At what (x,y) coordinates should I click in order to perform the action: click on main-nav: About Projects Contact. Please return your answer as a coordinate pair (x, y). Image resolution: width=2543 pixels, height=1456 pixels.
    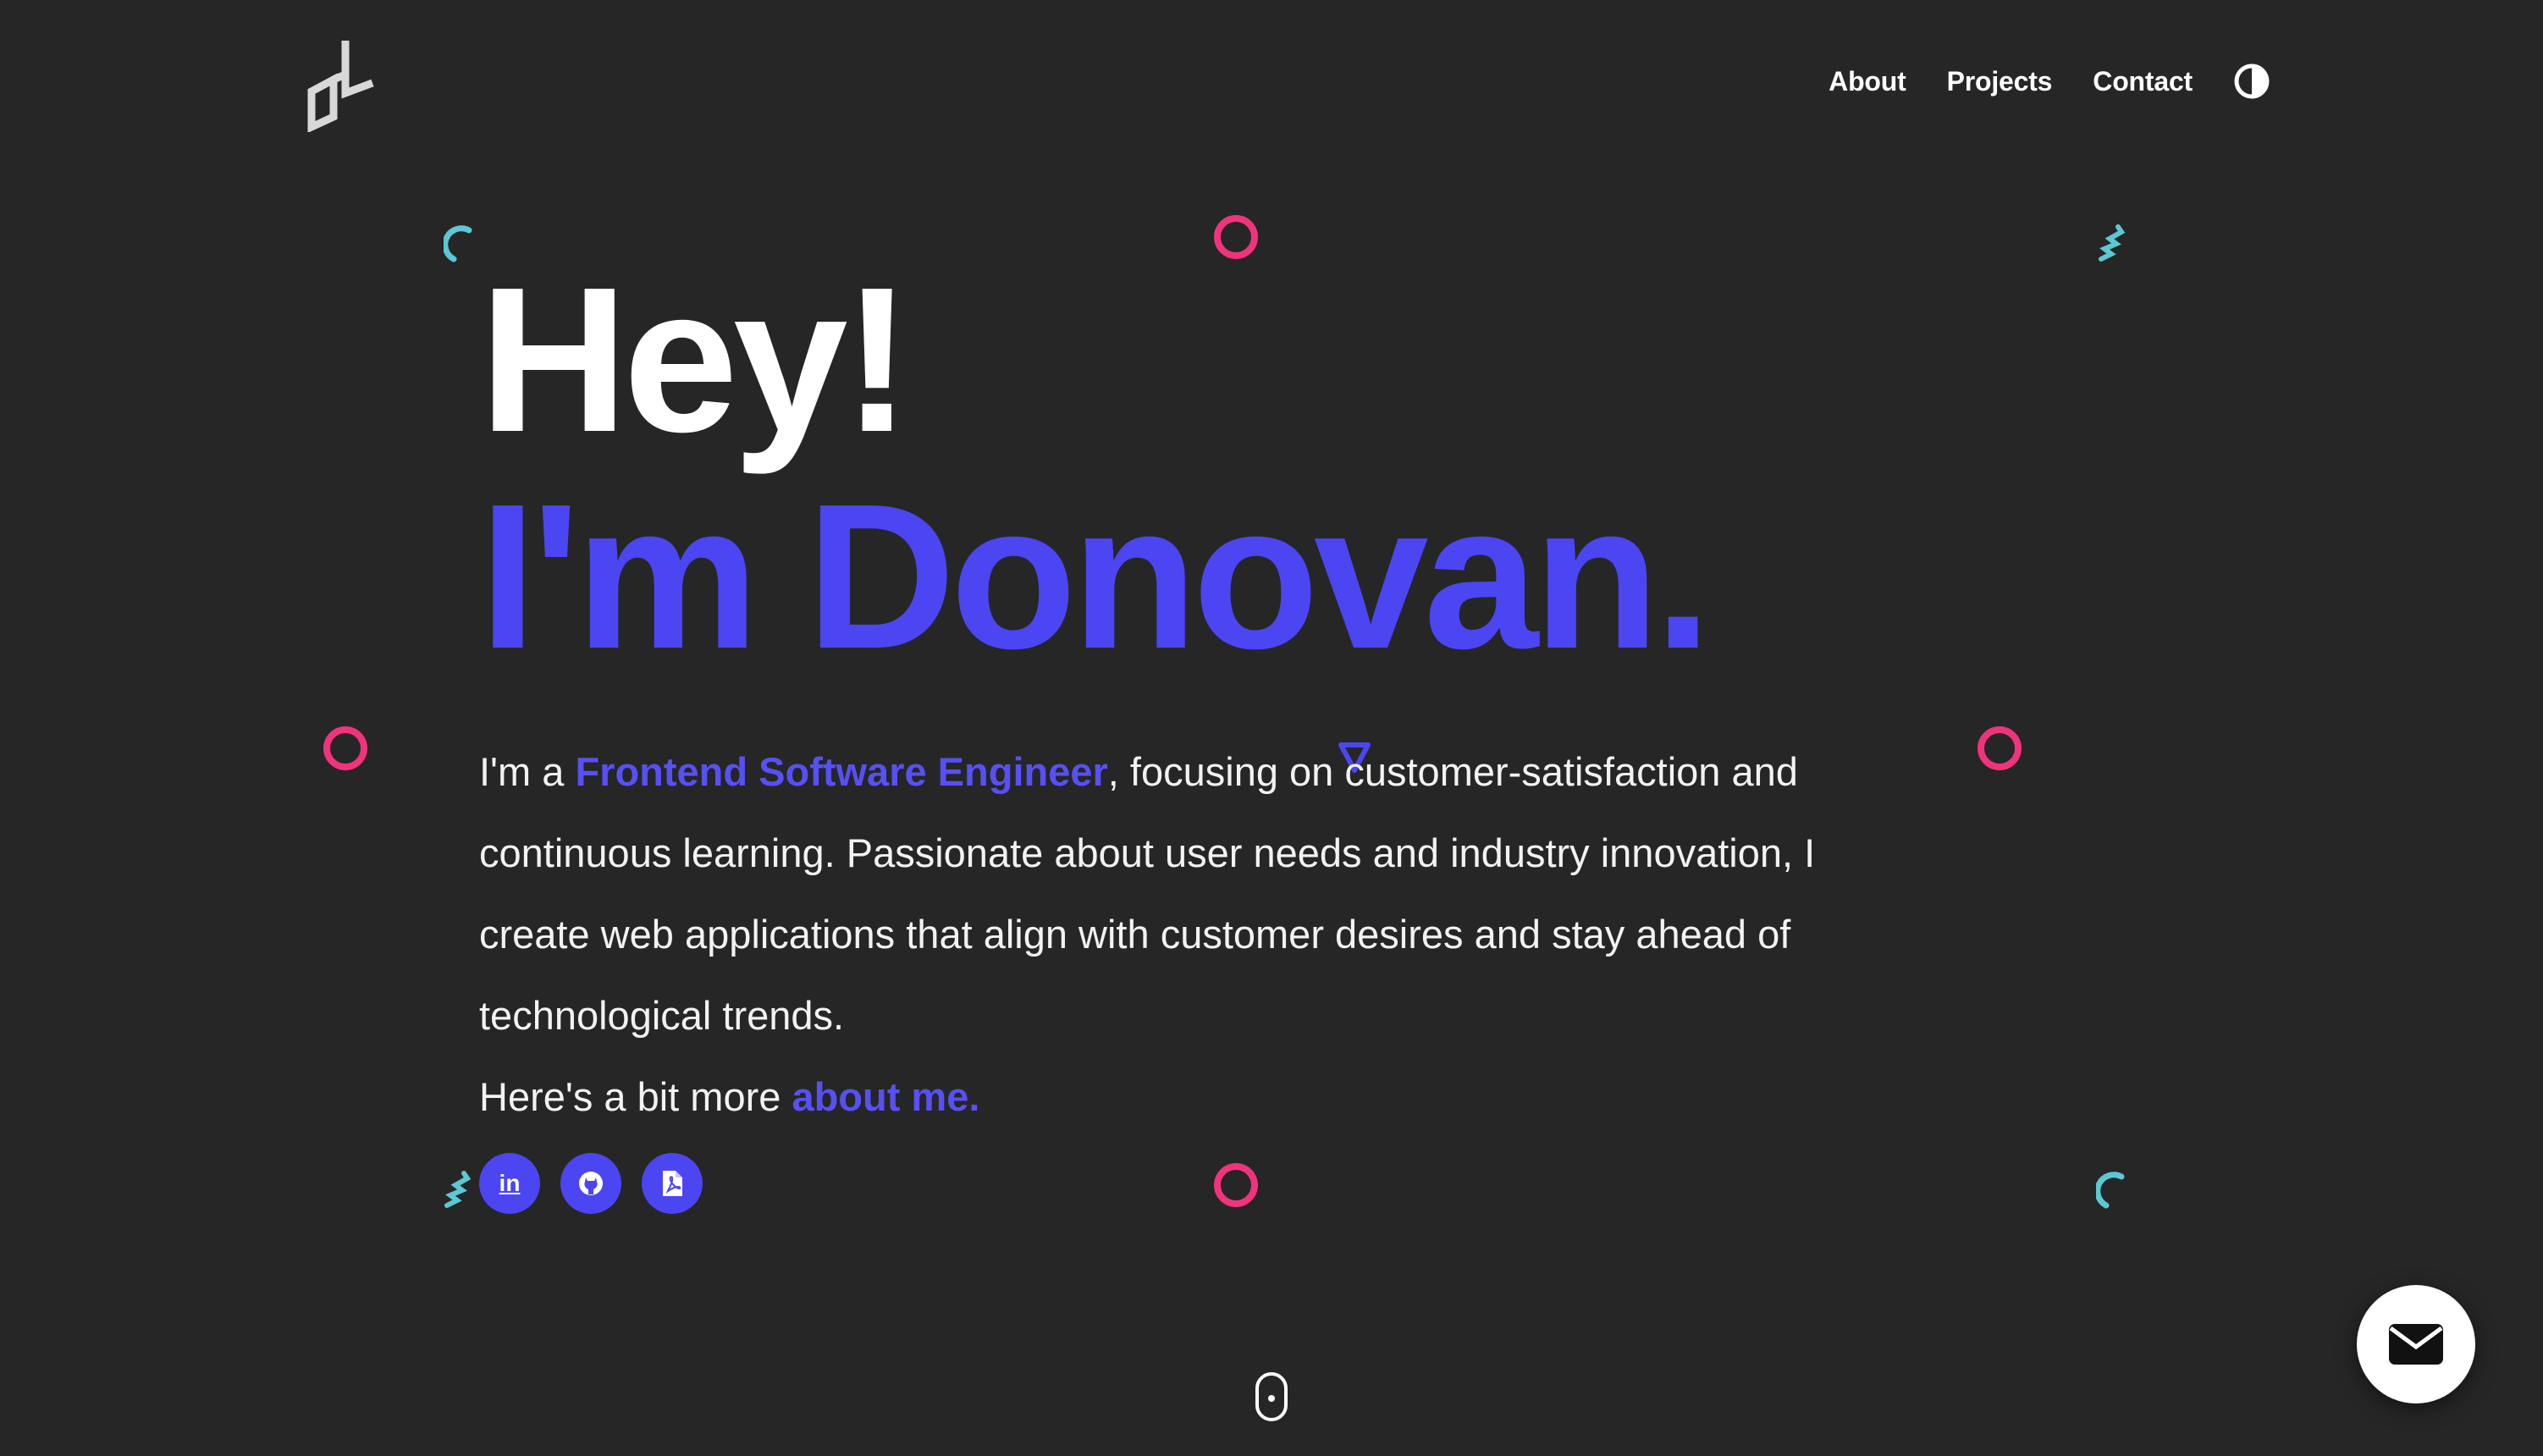
    Looking at the image, I should click on (2049, 81).